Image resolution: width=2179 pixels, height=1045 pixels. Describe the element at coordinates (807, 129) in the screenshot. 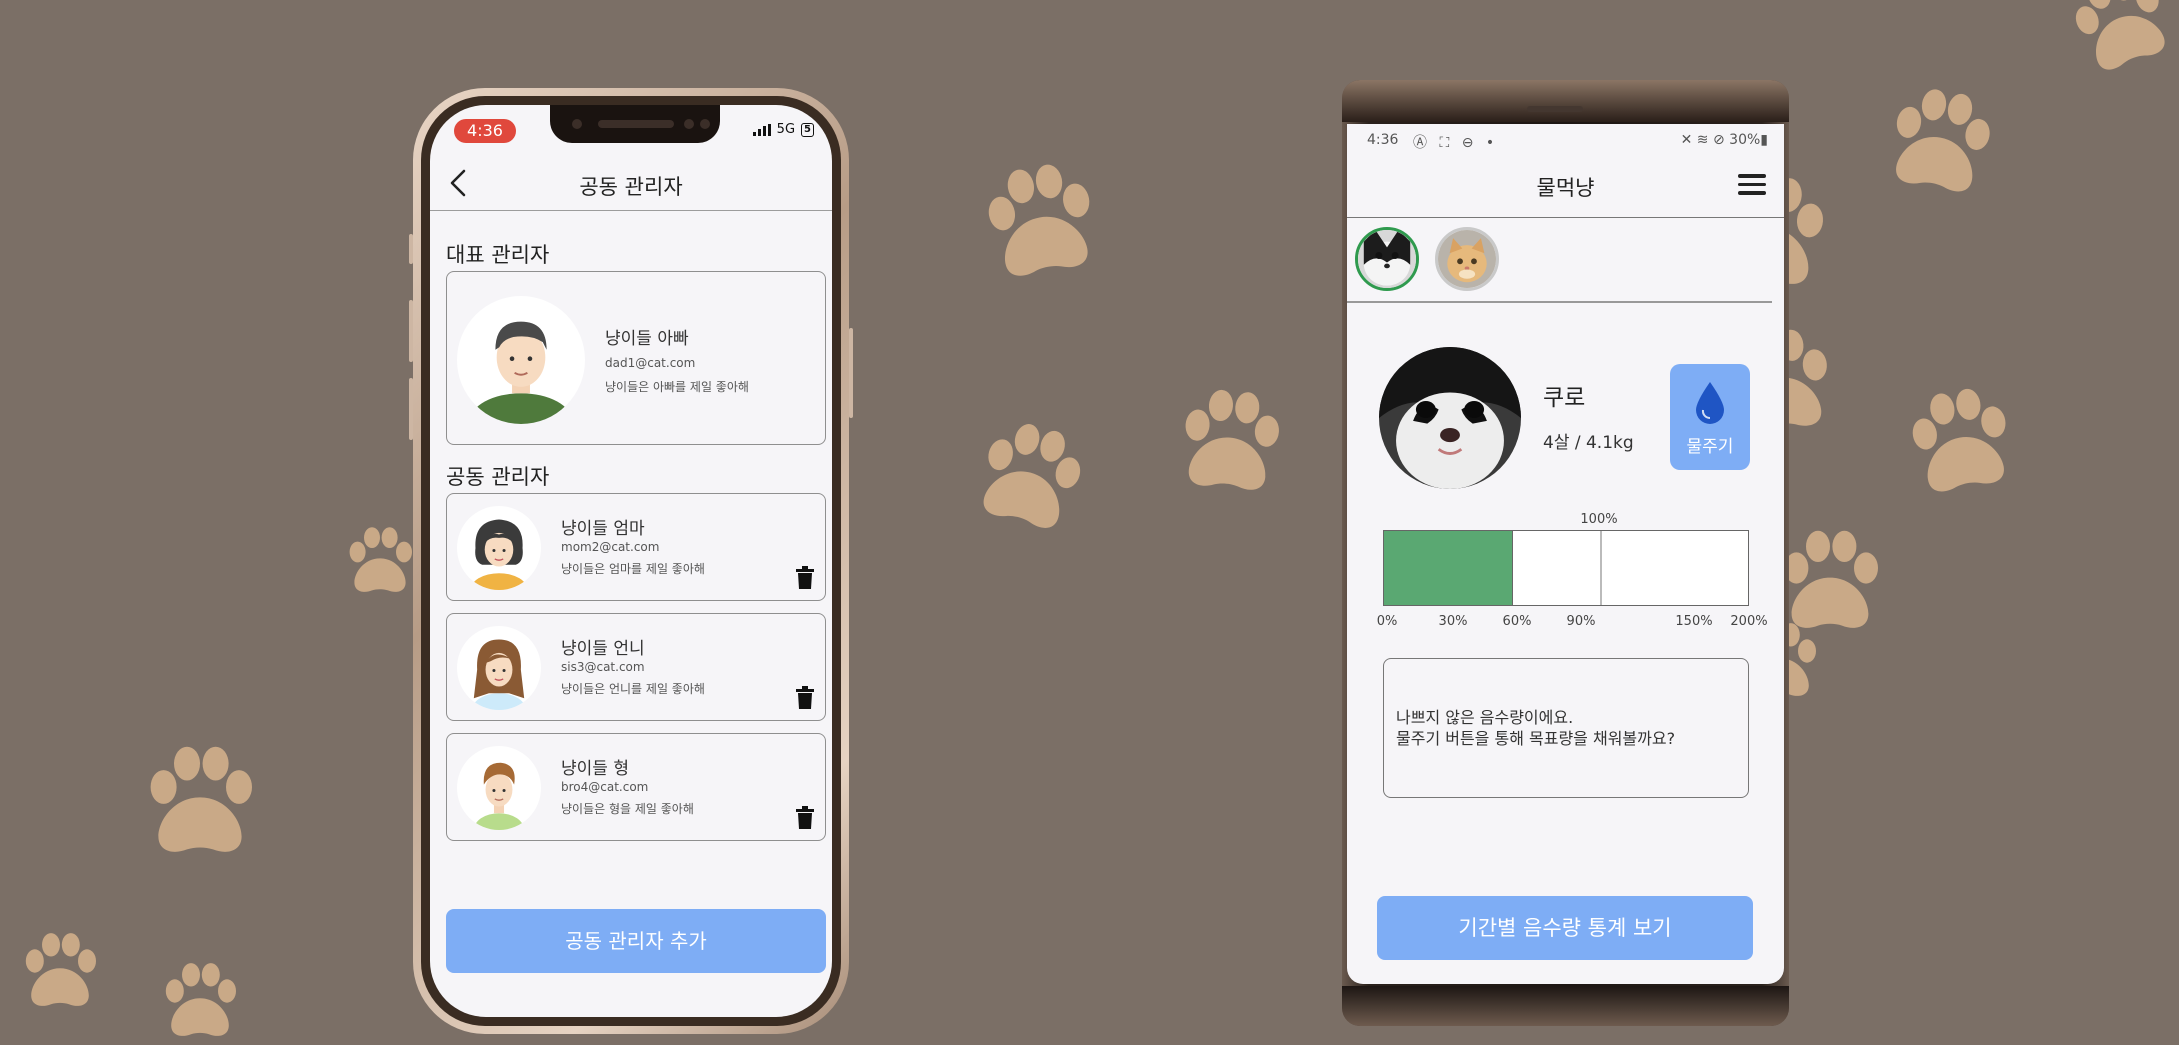

I see `battery-icon: 5` at that location.